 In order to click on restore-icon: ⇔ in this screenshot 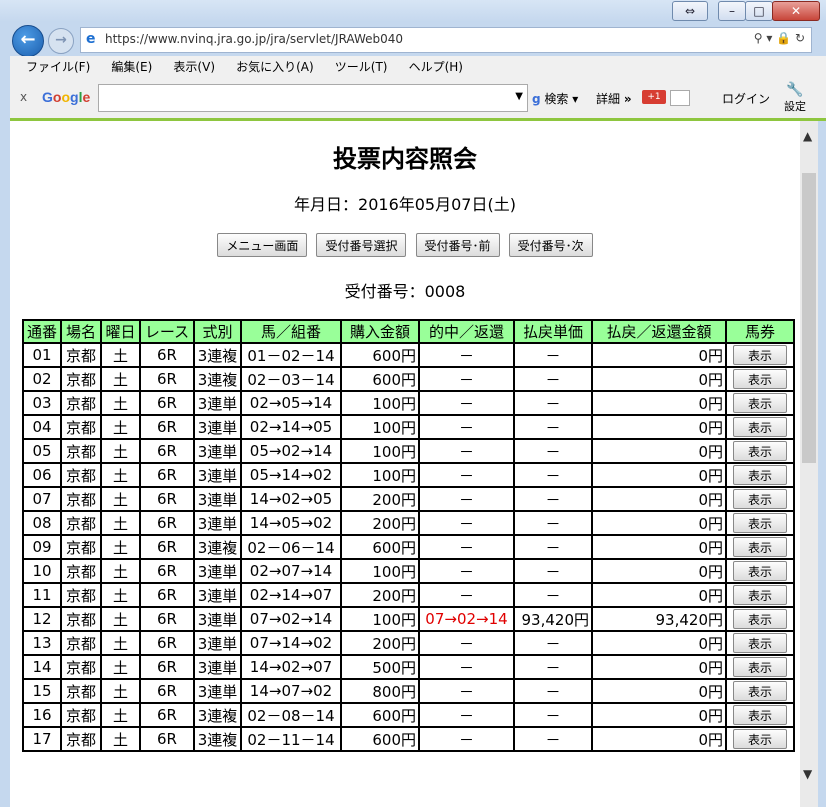, I will do `click(690, 11)`.